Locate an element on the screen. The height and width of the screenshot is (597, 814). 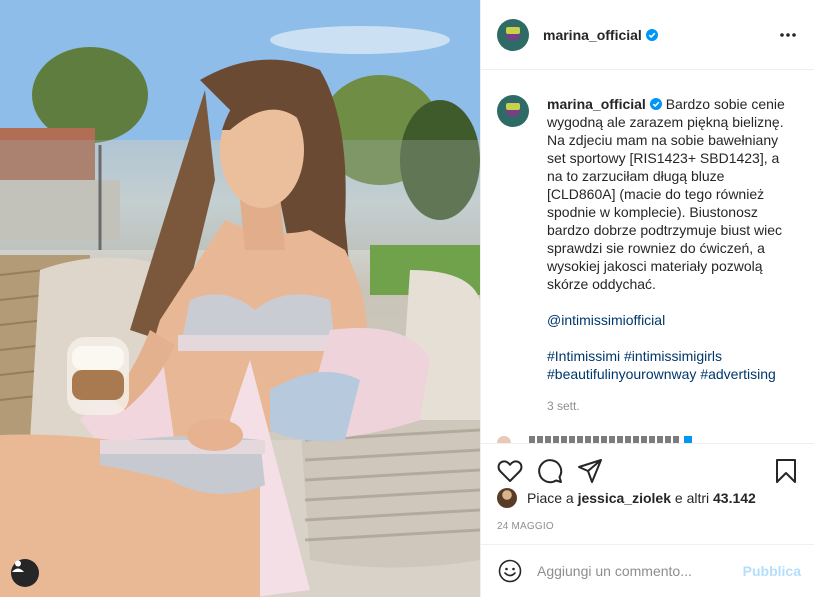
caption-line: skórze oddychać. is located at coordinates (601, 284).